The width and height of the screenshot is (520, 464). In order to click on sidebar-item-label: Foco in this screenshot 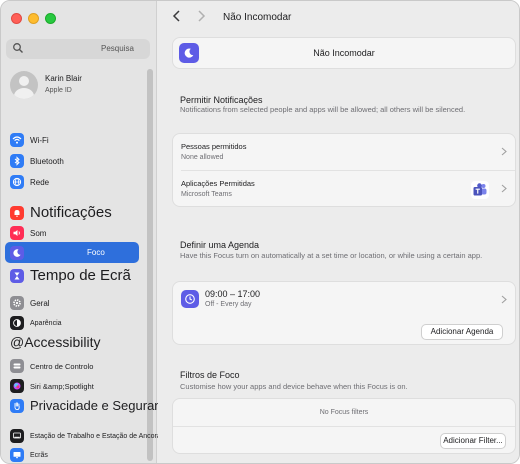, I will do `click(96, 252)`.